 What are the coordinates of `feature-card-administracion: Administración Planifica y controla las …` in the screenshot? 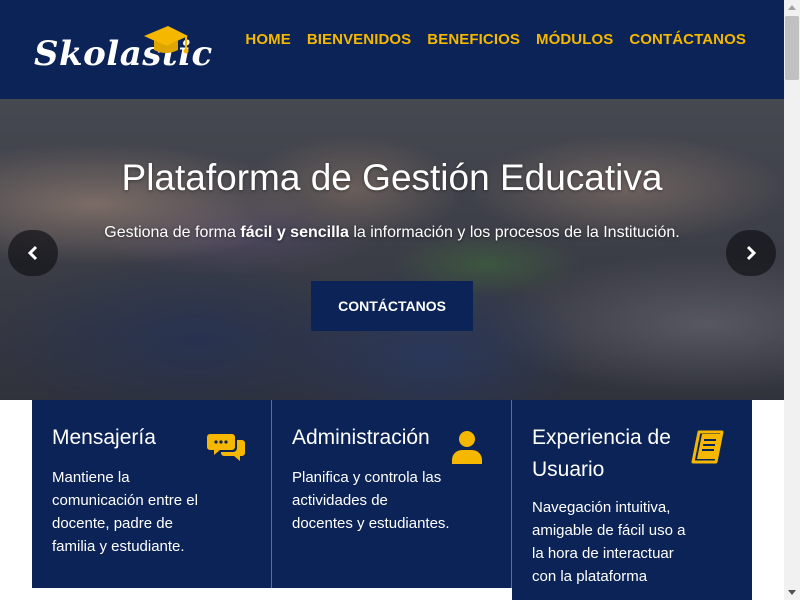 It's located at (392, 494).